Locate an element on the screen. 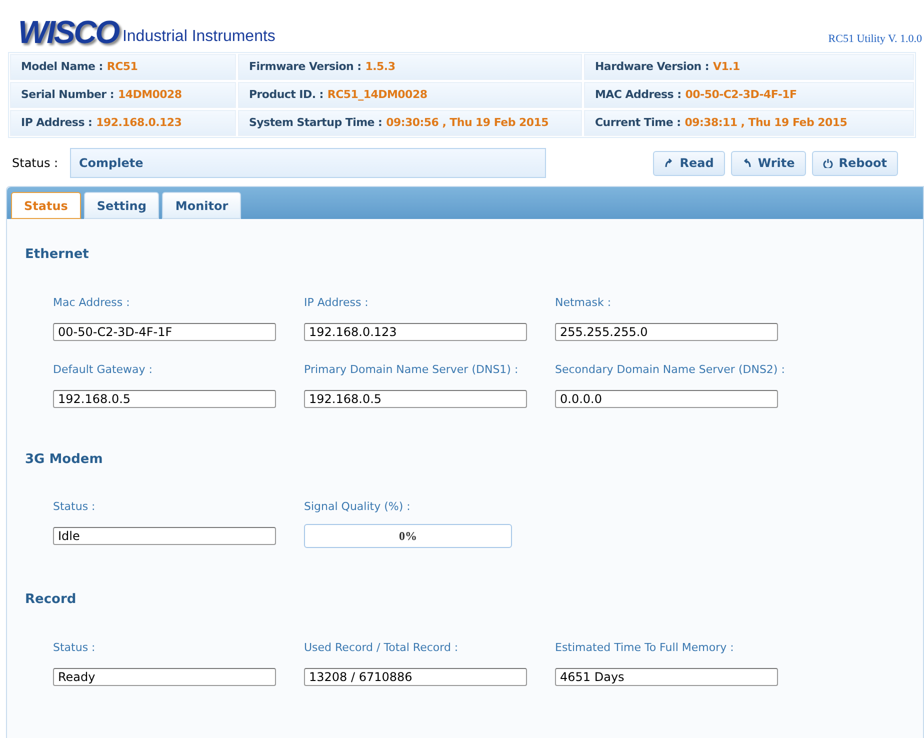  info-label: Product ID. : is located at coordinates (286, 94).